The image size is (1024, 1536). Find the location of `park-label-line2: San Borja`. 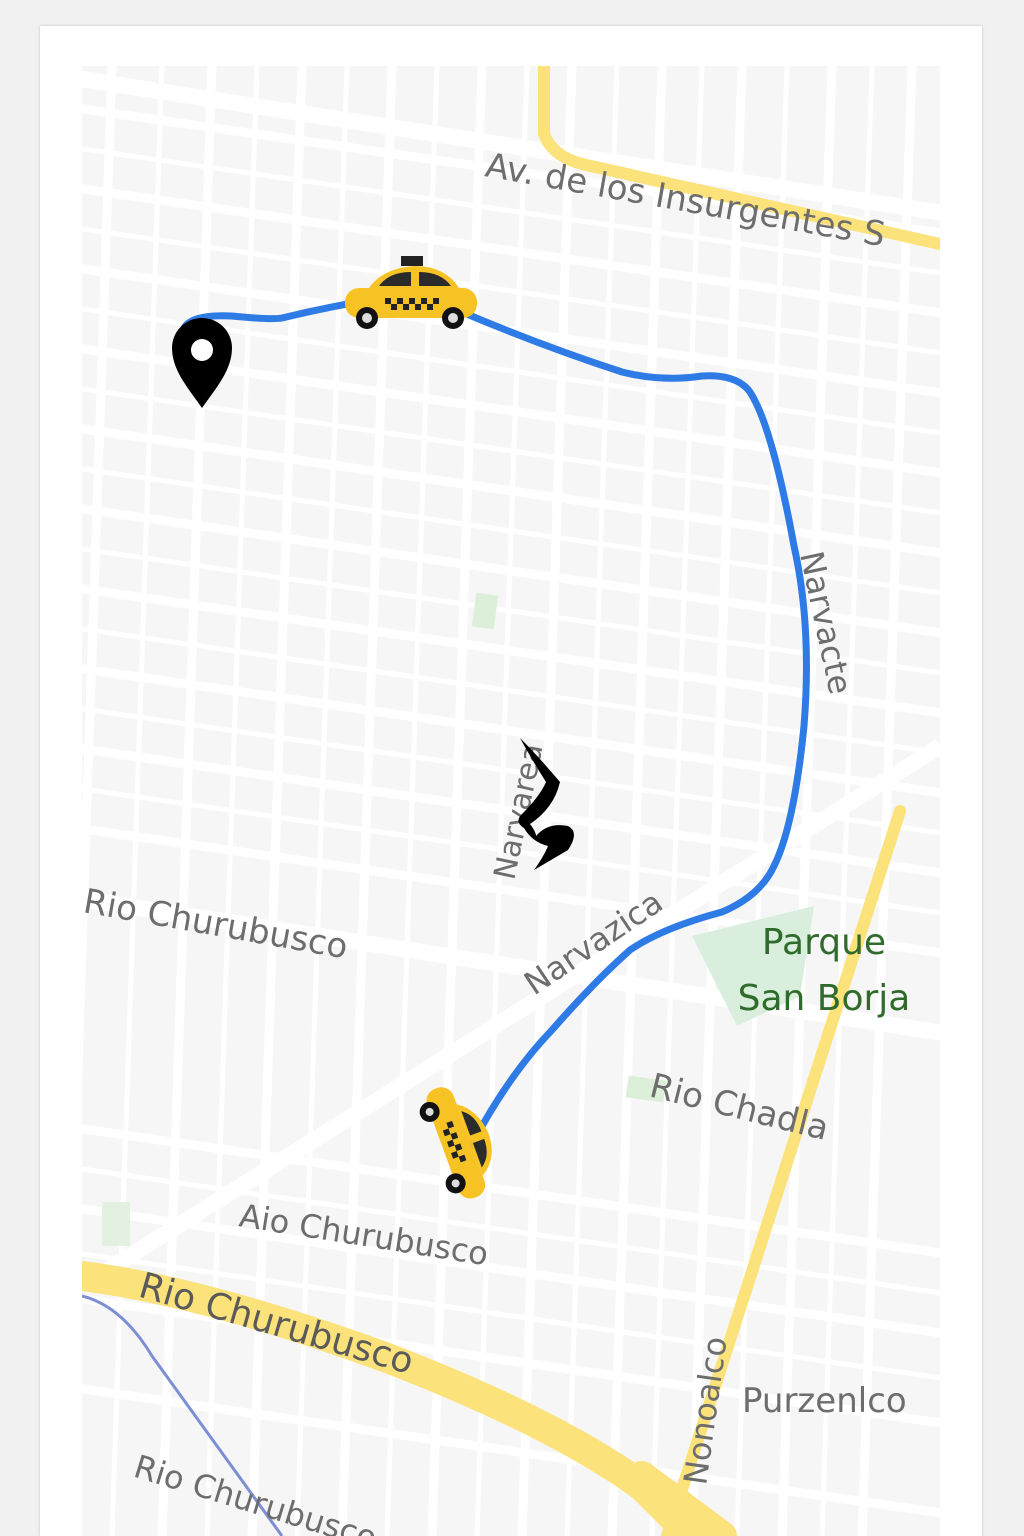

park-label-line2: San Borja is located at coordinates (824, 998).